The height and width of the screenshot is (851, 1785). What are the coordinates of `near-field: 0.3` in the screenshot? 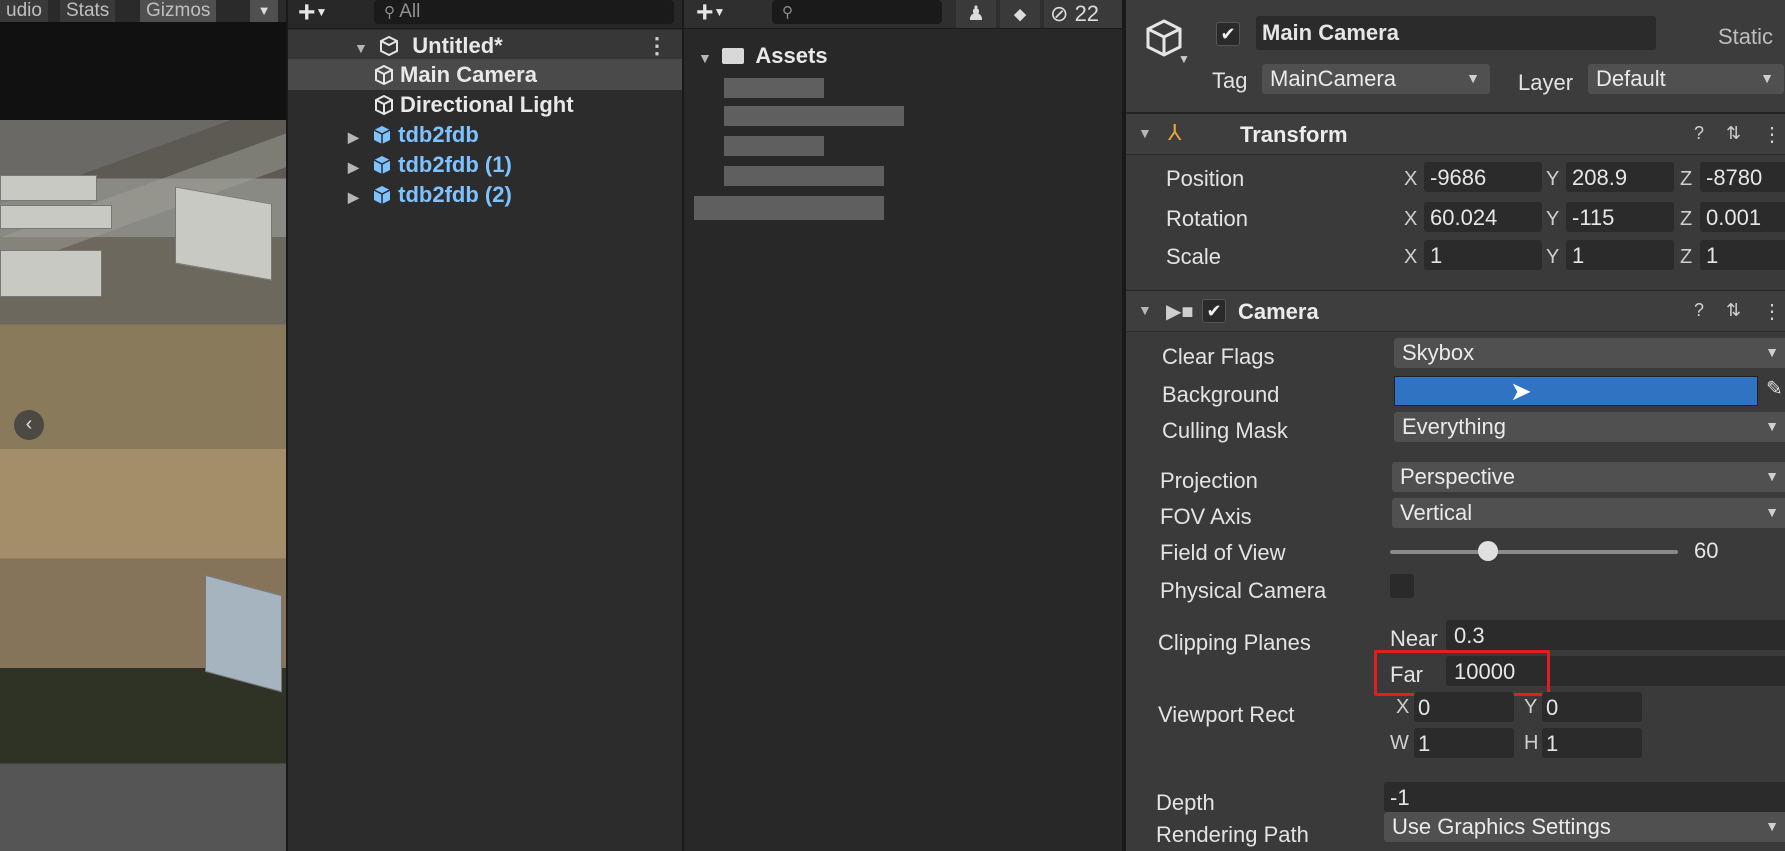 It's located at (1615, 635).